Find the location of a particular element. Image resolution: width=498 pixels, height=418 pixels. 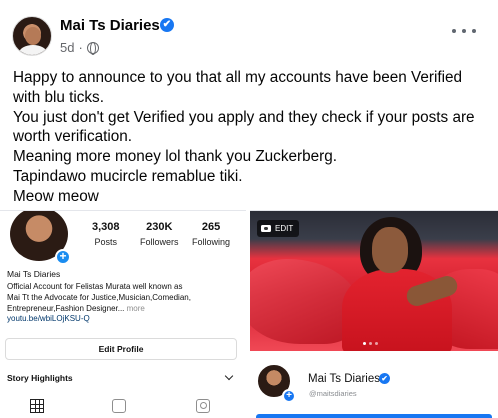

instagram-link: youtu.be/wbiLOjKSU-Q is located at coordinates (48, 318).